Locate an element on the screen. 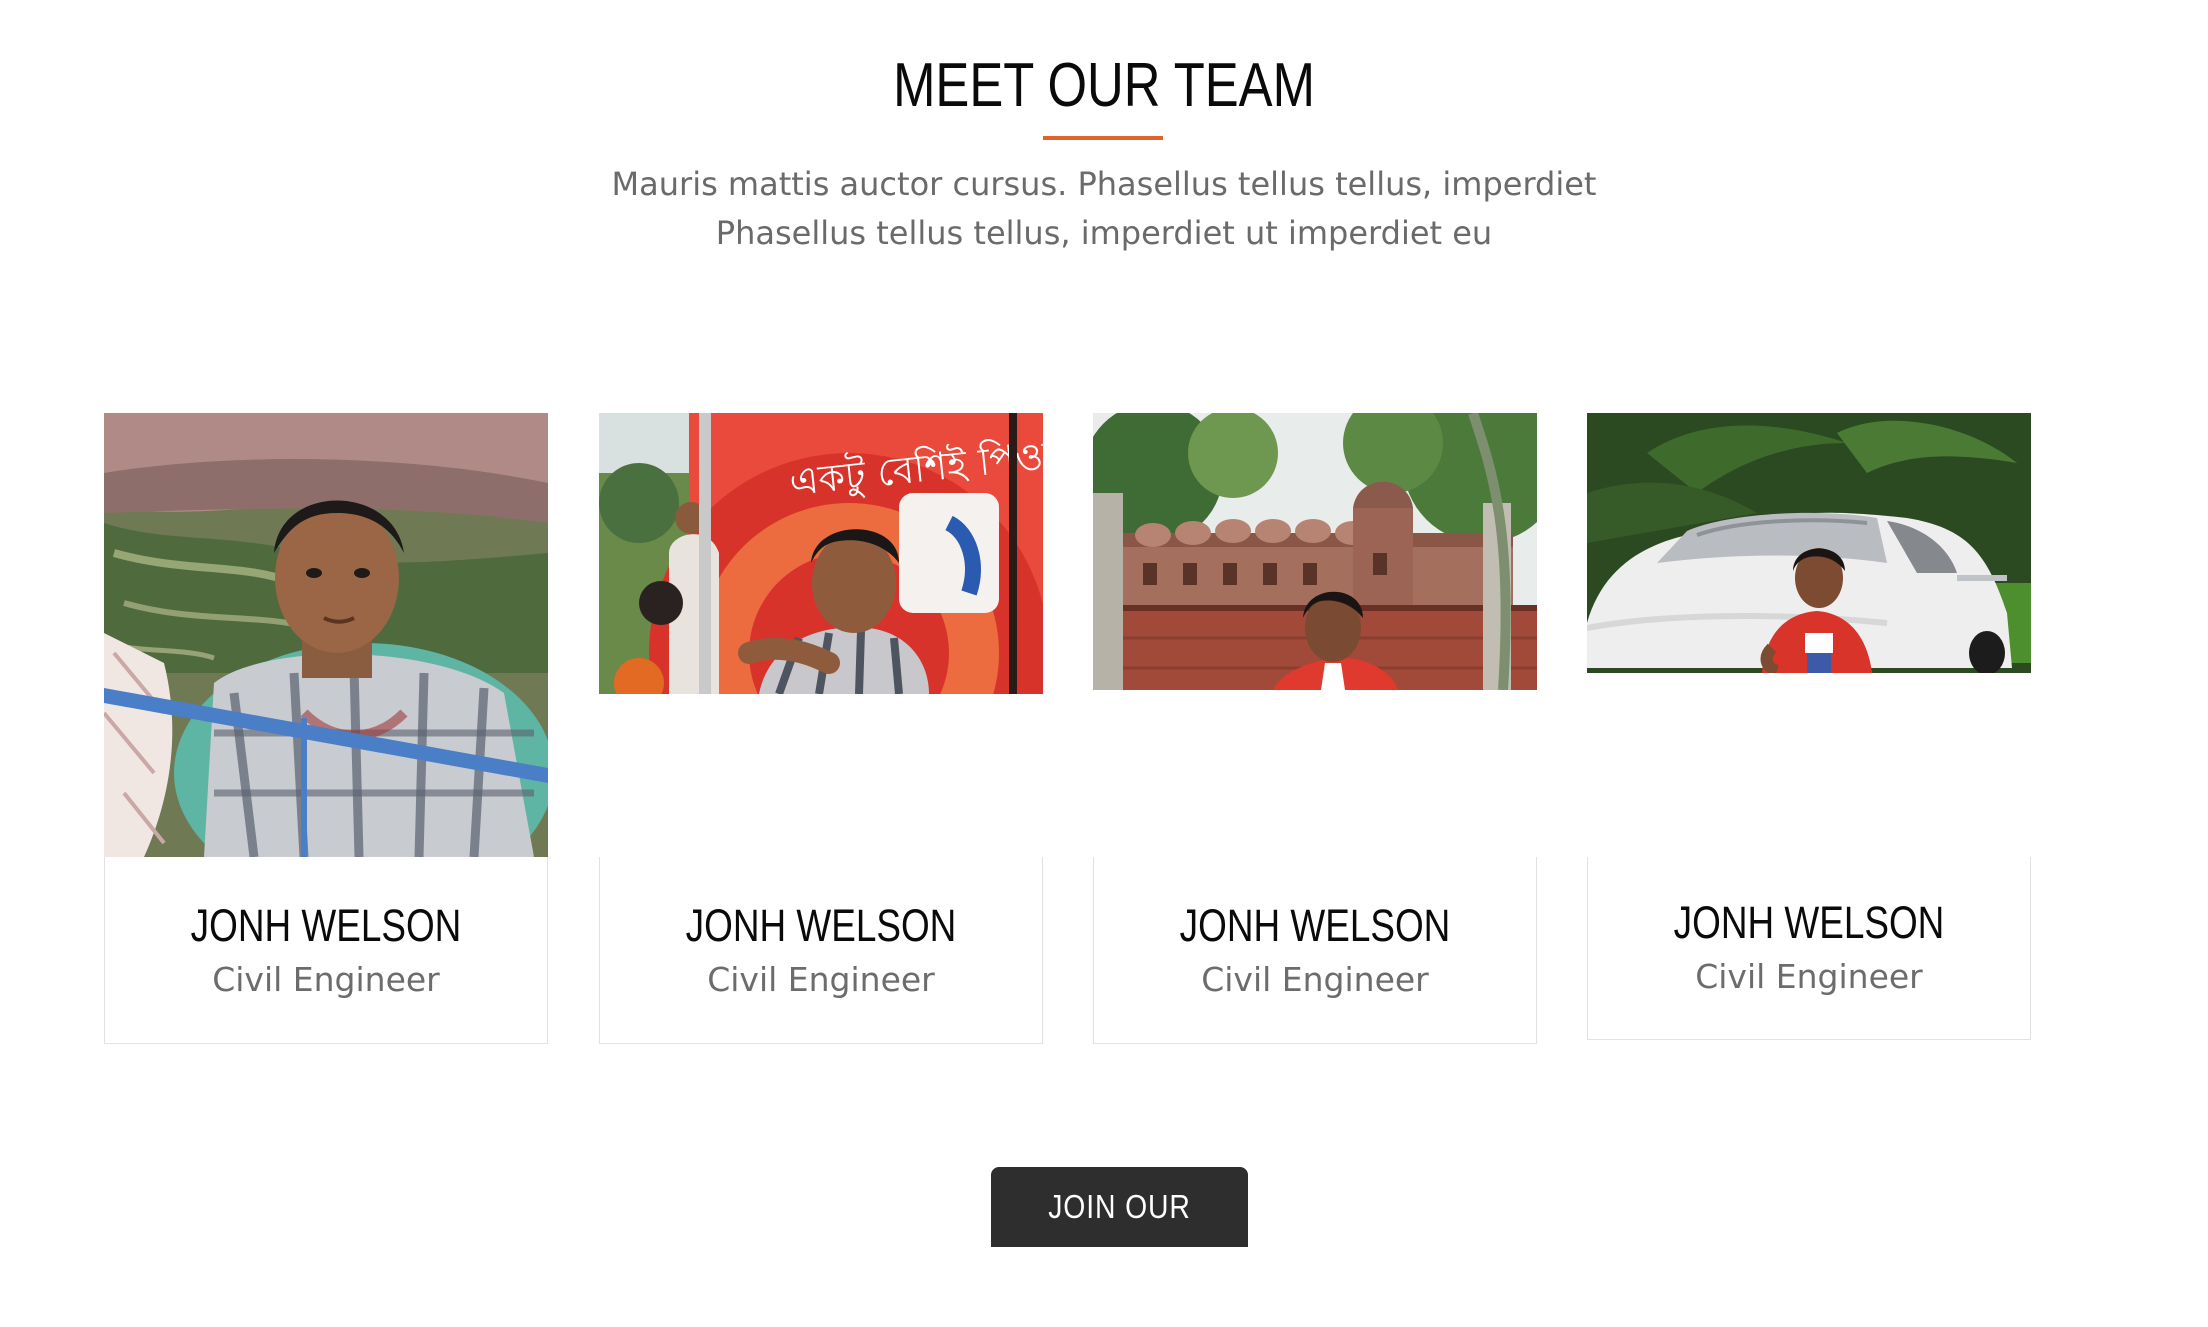 The width and height of the screenshot is (2208, 1327). boy-with-red-sign-photo: একটু বেশিই পিওর! is located at coordinates (821, 553).